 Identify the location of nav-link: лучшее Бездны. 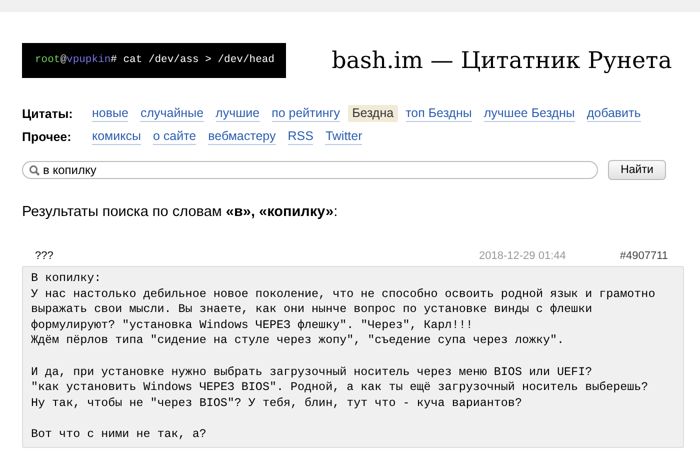
(529, 113).